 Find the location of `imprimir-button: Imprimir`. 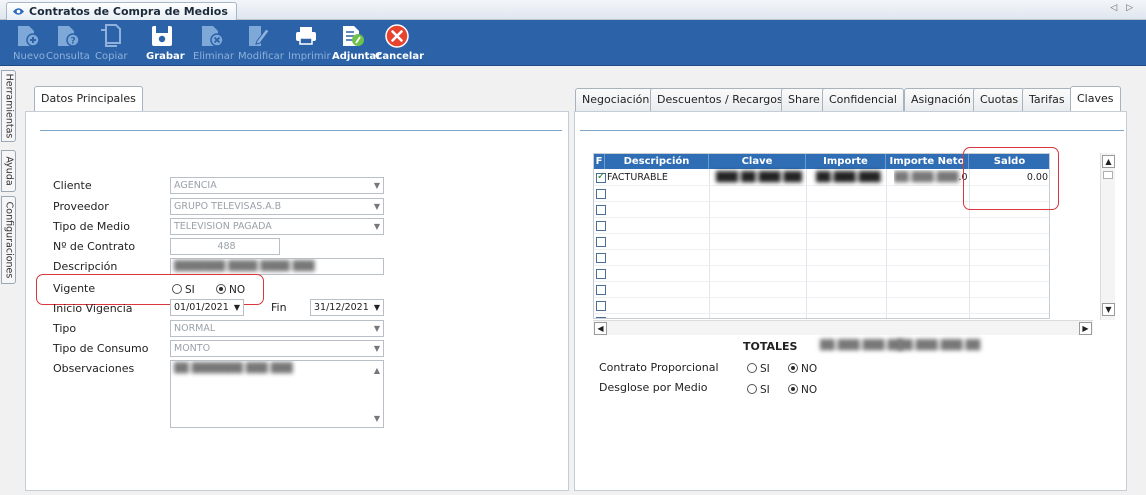

imprimir-button: Imprimir is located at coordinates (309, 44).